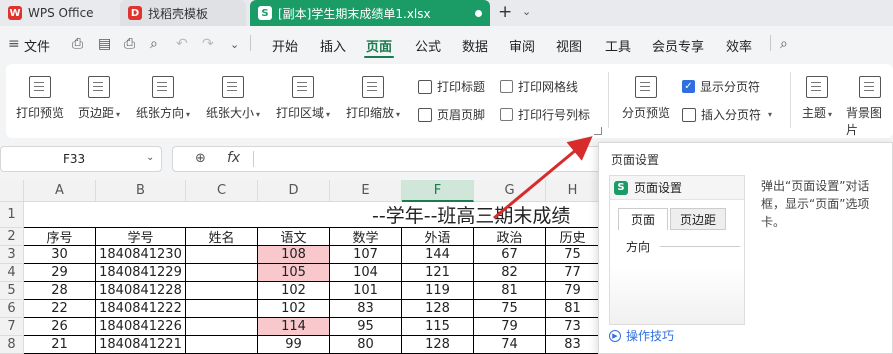  I want to click on table-cell: 114, so click(294, 327).